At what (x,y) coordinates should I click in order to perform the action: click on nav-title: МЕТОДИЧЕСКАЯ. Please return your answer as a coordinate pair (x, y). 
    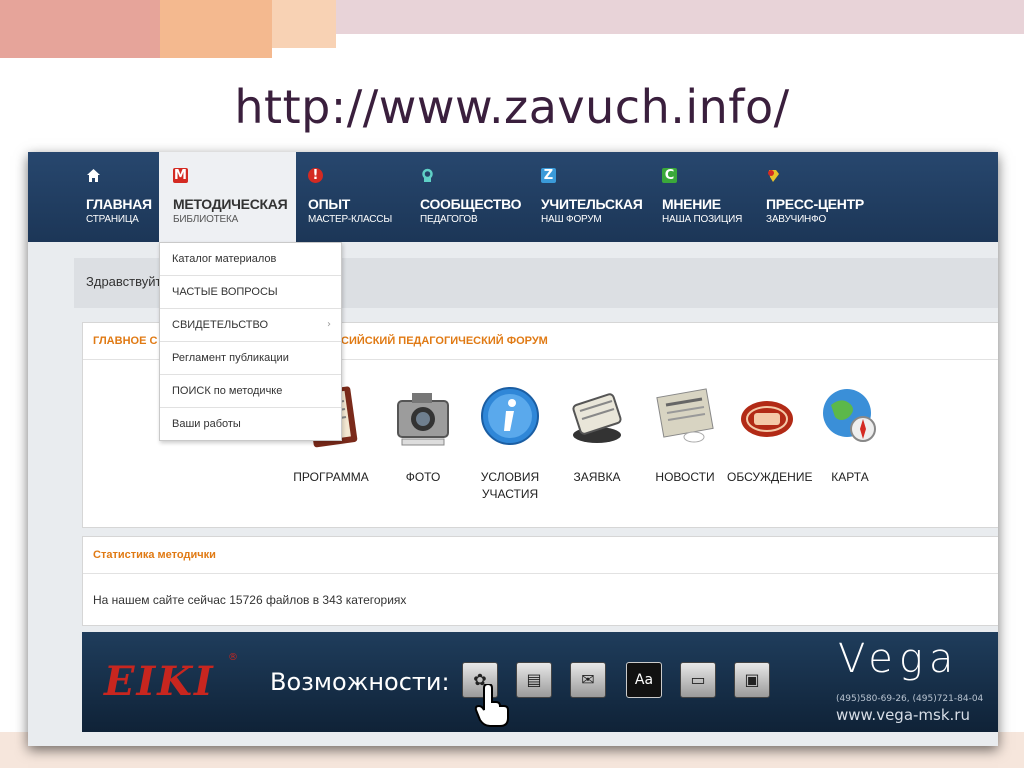
    Looking at the image, I should click on (230, 204).